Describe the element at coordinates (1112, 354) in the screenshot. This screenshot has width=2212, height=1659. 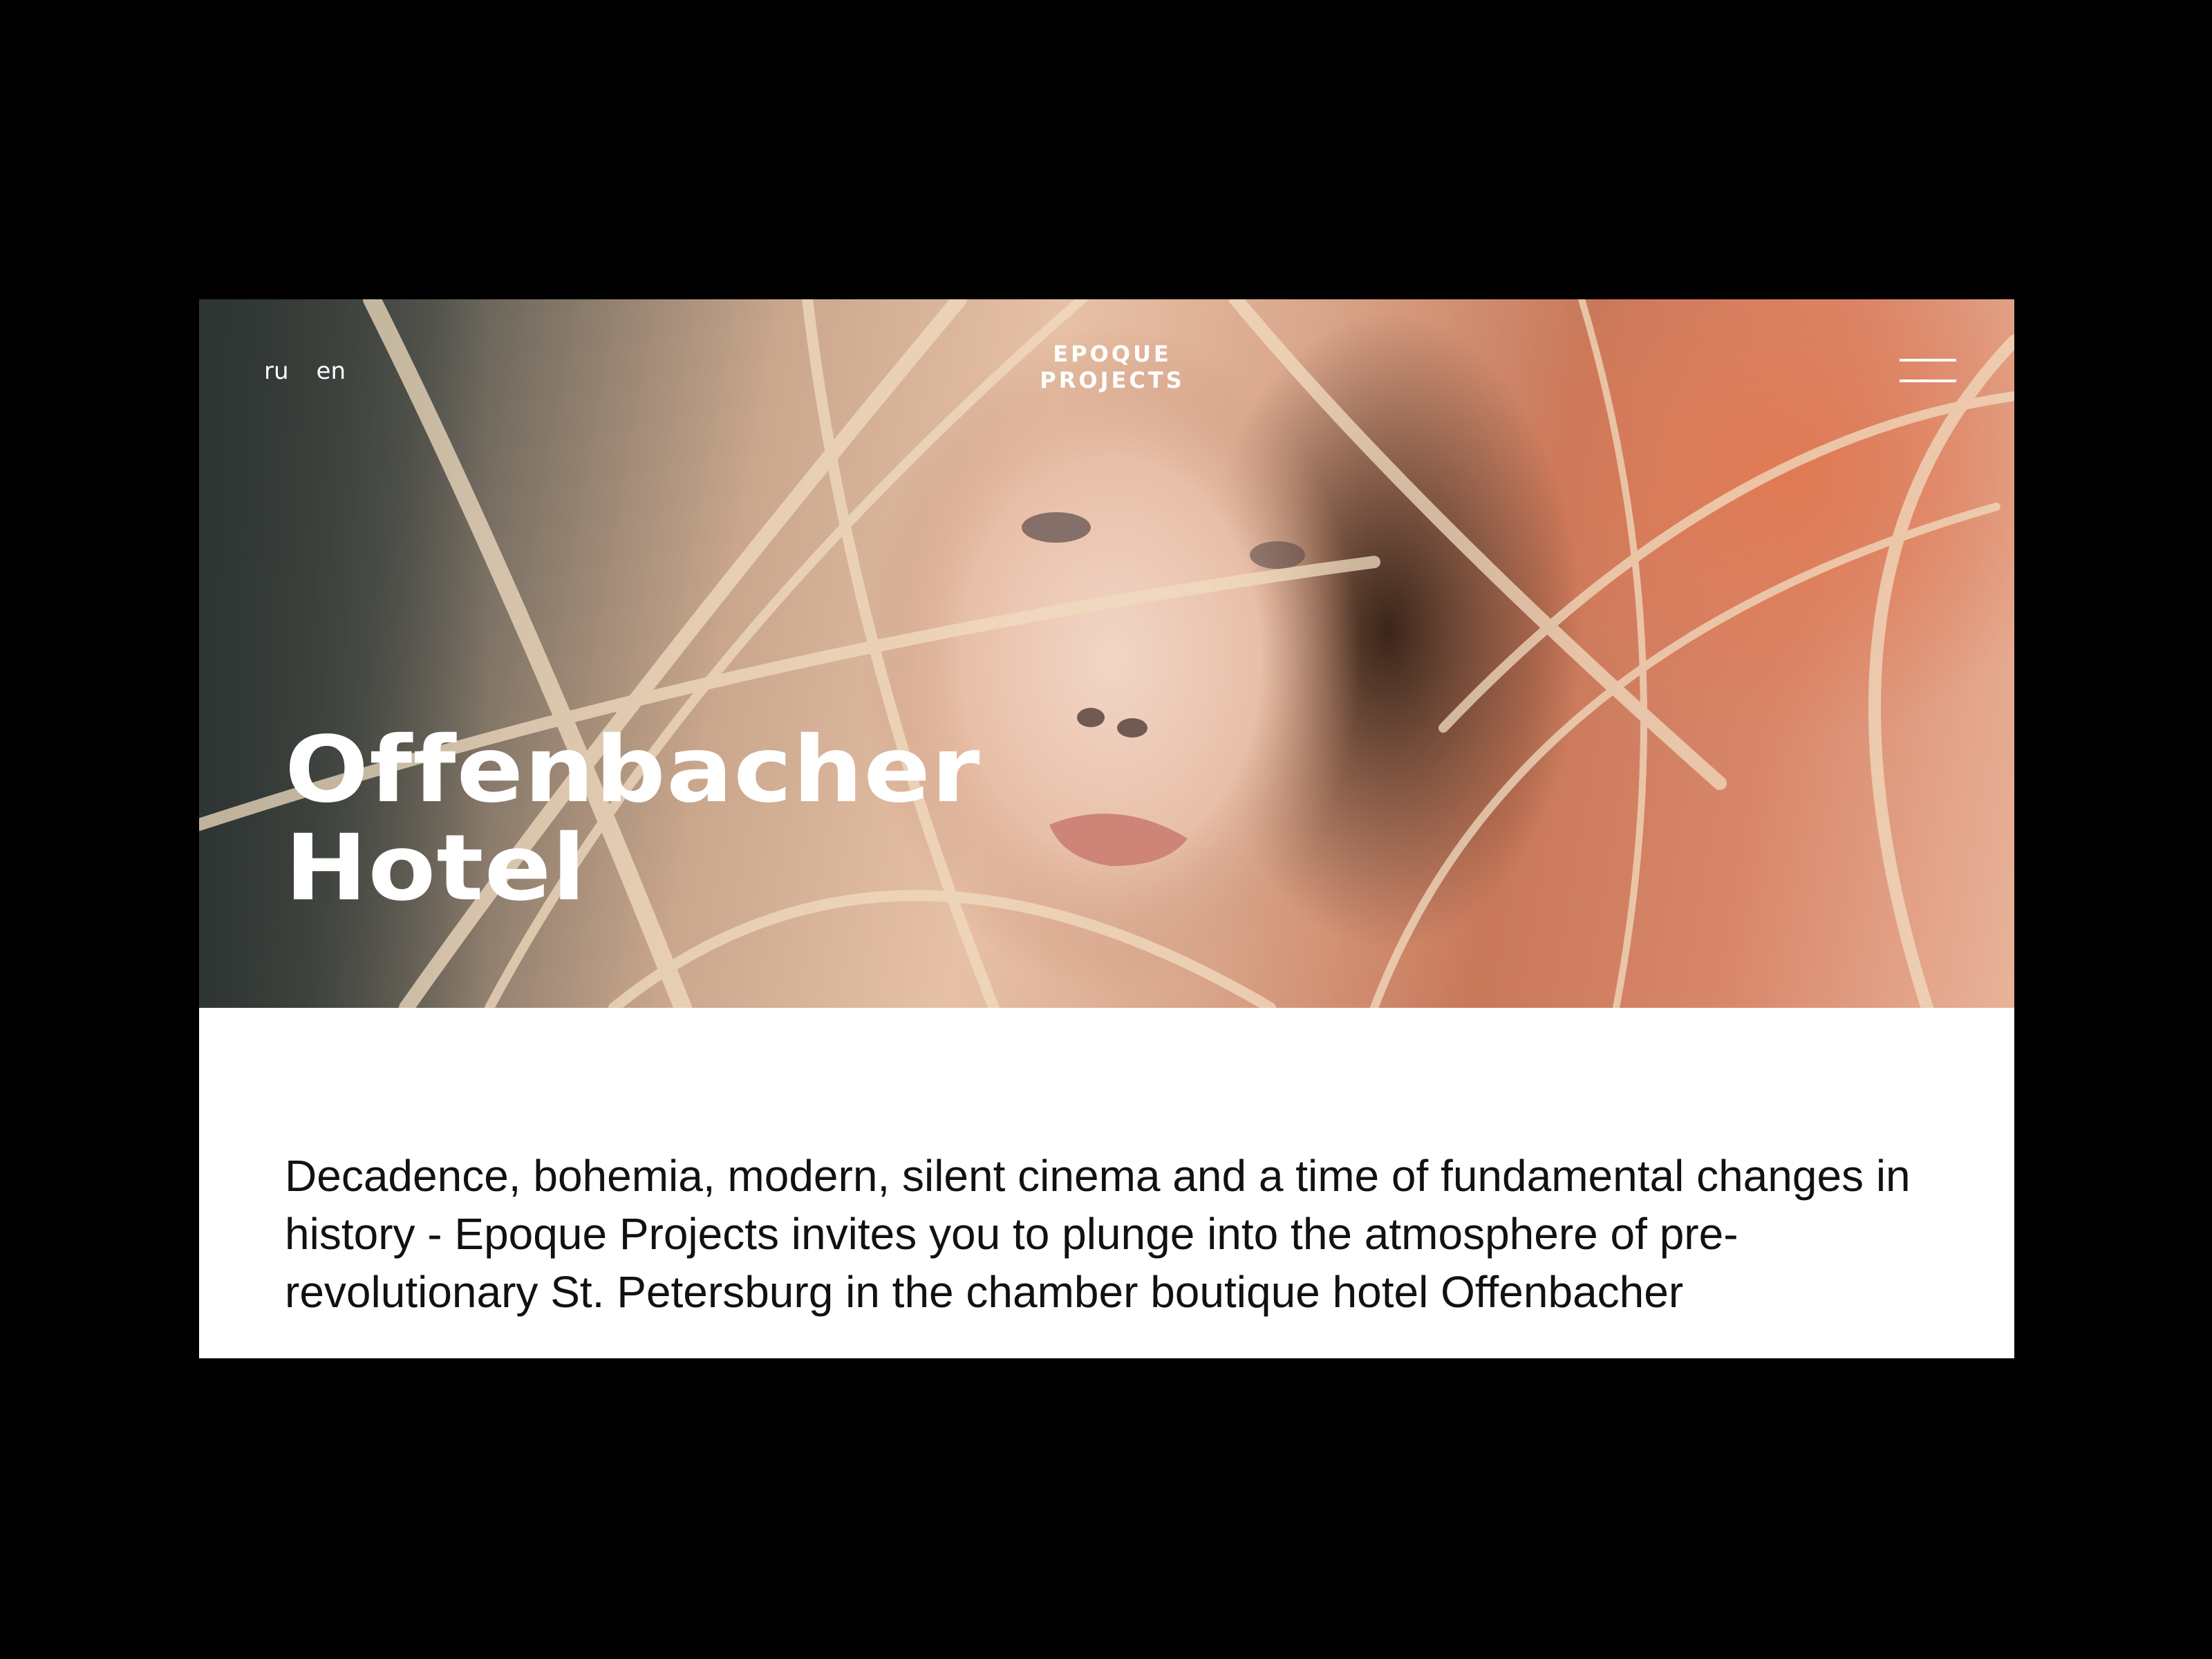
I see `logo-line-1: EPOQUE` at that location.